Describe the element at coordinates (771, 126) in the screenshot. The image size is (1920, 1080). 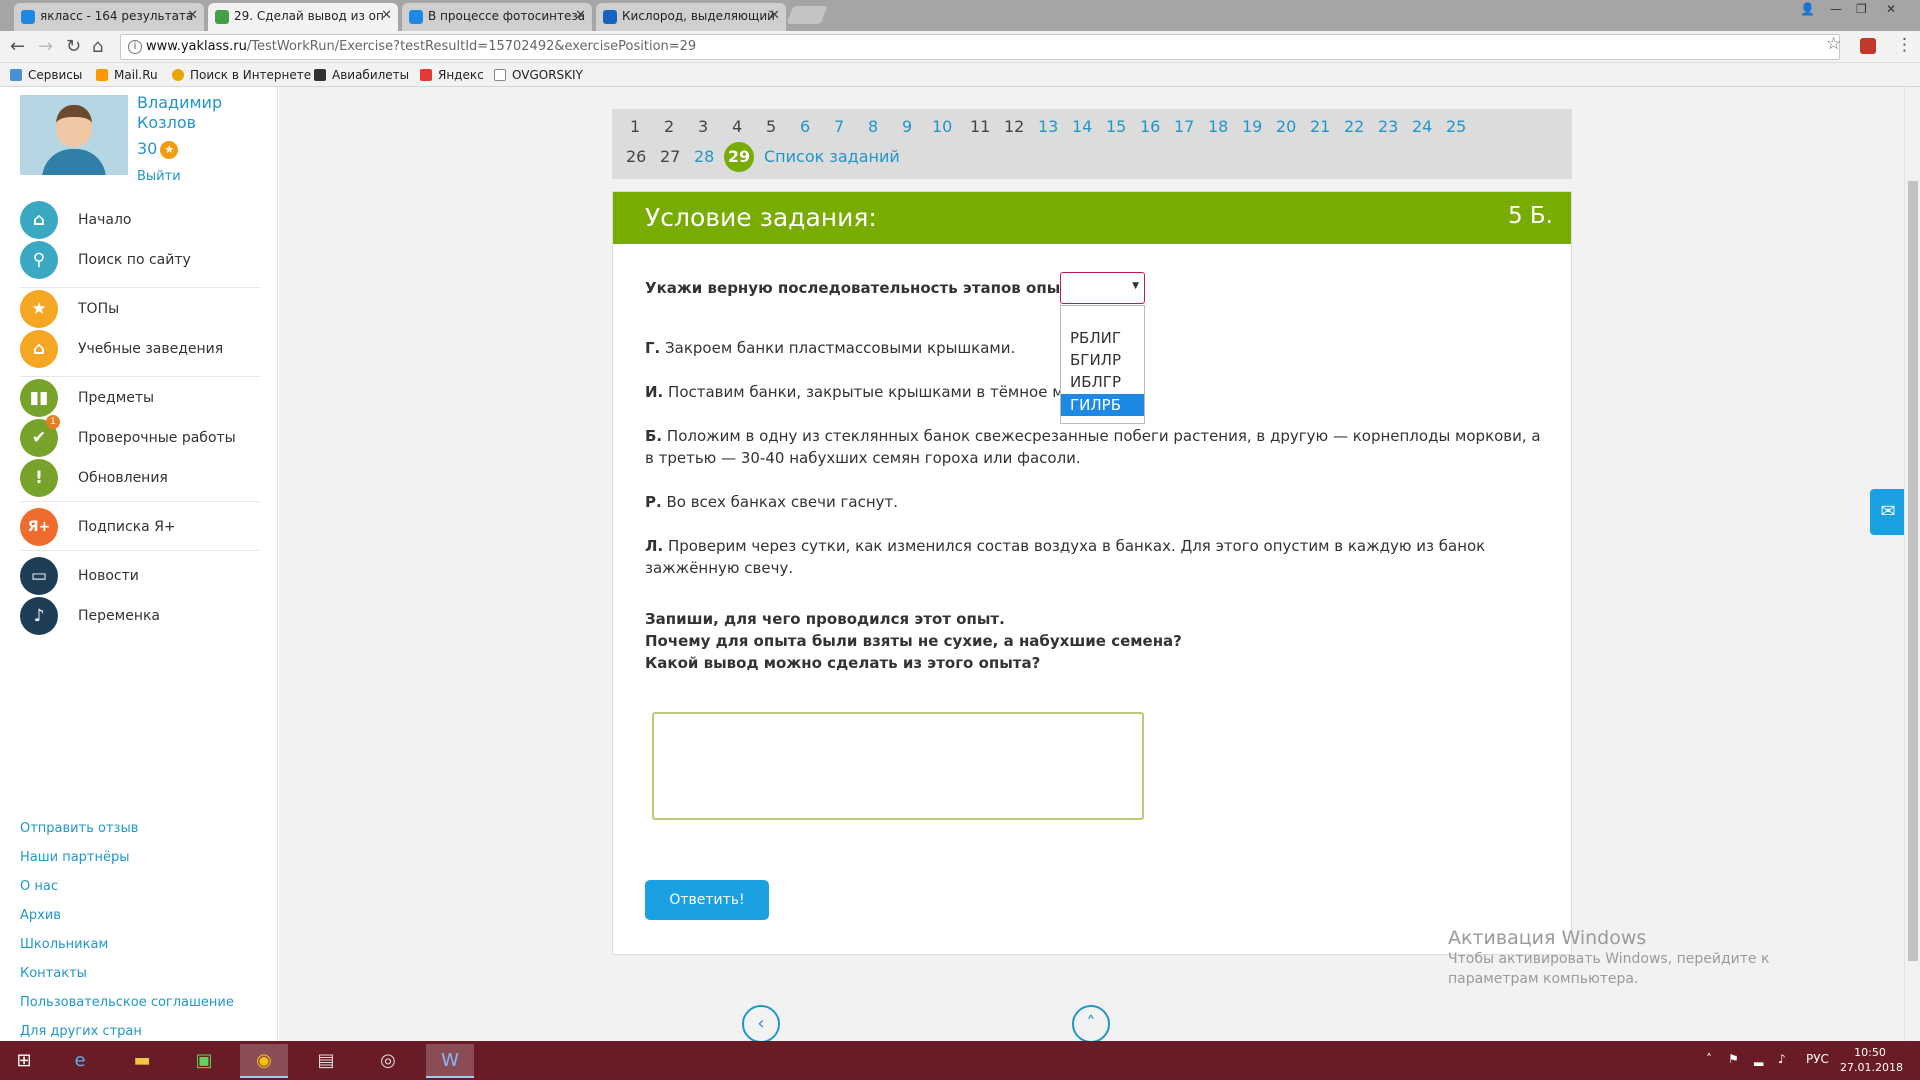
I see `page-number: 5` at that location.